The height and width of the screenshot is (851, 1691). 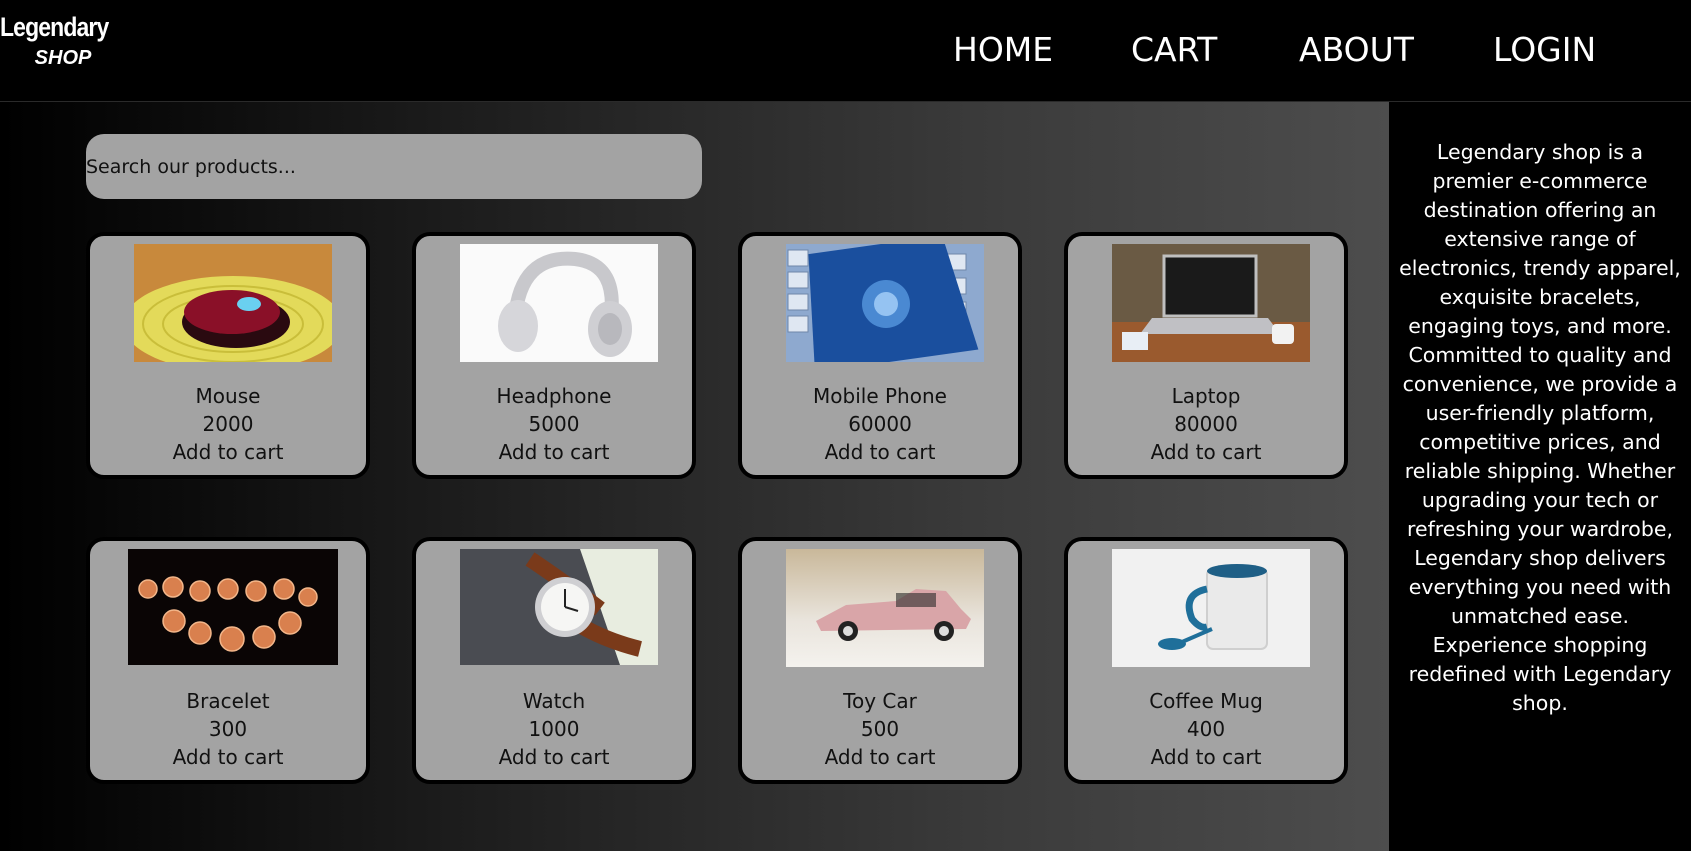 I want to click on product-card-headphone: Headphone 5000 Add to cart, so click(x=554, y=355).